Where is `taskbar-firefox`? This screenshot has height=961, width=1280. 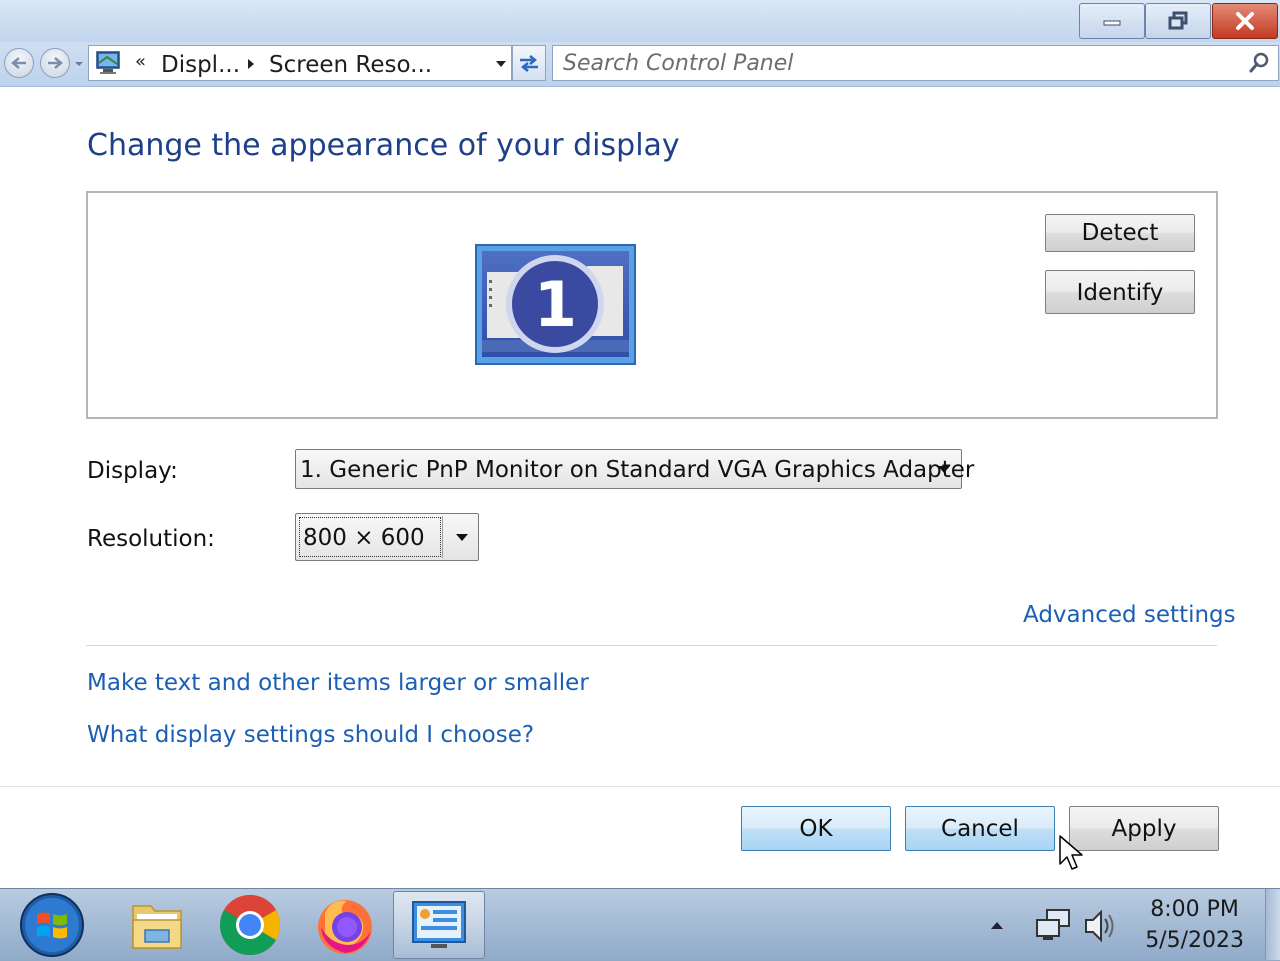 taskbar-firefox is located at coordinates (345, 925).